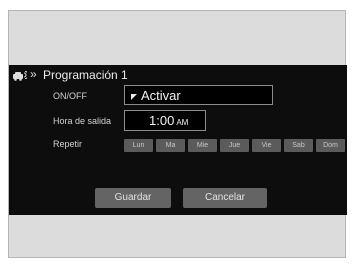  I want to click on onoff-value: Activar, so click(161, 95).